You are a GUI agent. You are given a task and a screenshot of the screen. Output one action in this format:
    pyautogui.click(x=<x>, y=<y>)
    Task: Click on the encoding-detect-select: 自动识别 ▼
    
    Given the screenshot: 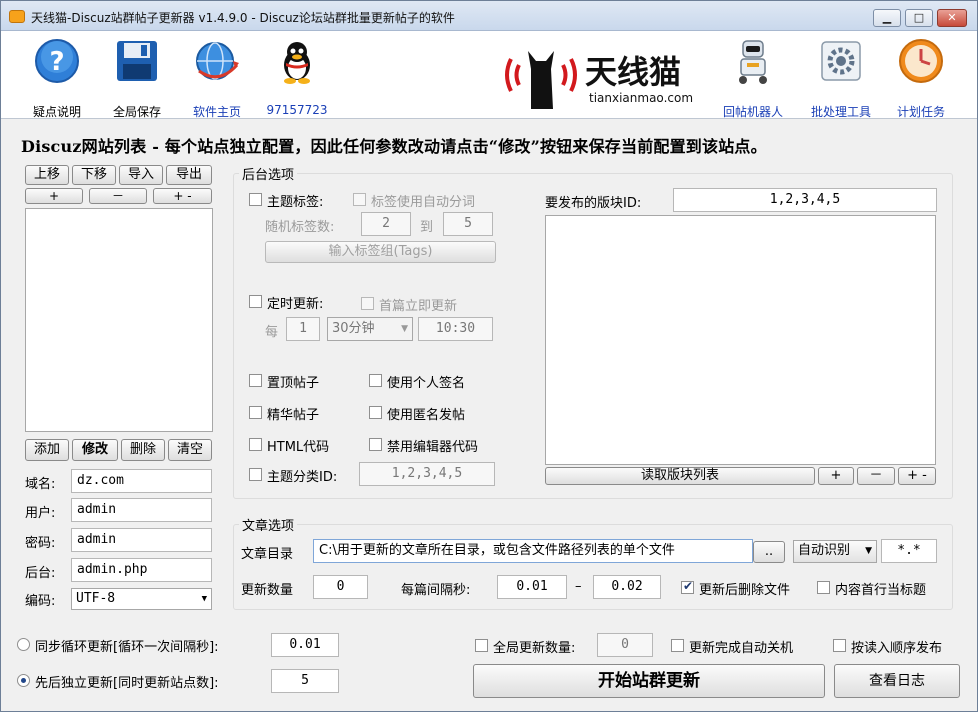 What is the action you would take?
    pyautogui.click(x=835, y=551)
    